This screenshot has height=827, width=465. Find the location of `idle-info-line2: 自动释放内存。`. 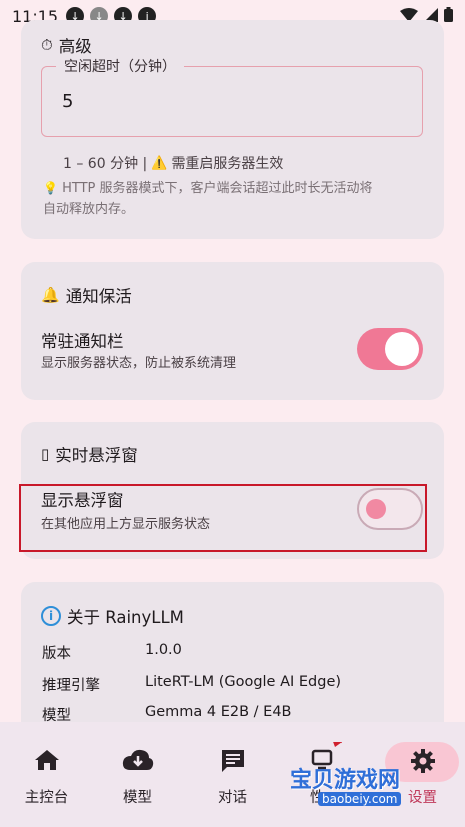

idle-info-line2: 自动释放内存。 is located at coordinates (89, 209).